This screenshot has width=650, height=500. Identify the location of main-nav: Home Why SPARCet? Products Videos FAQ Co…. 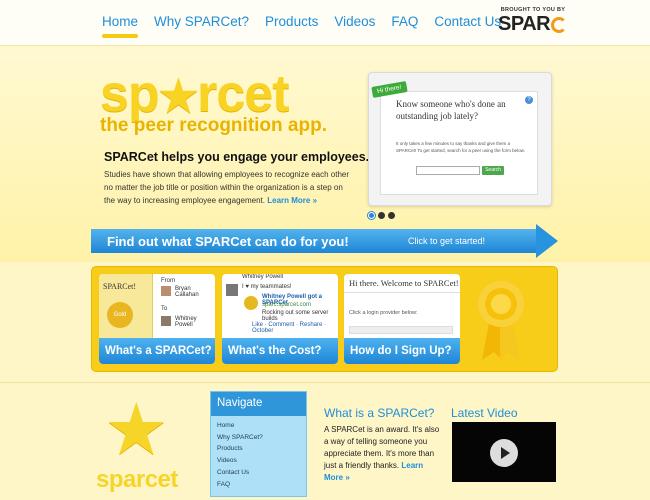
(309, 26).